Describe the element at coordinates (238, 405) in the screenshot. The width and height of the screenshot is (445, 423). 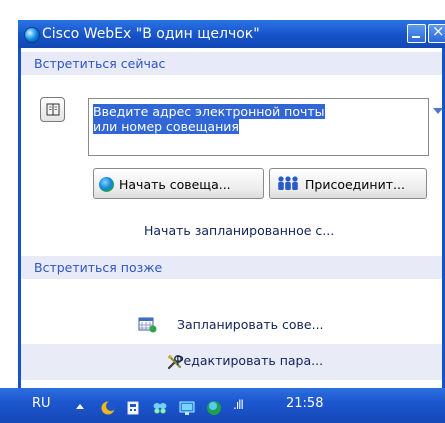
I see `signal-strength-icon: .ıll` at that location.